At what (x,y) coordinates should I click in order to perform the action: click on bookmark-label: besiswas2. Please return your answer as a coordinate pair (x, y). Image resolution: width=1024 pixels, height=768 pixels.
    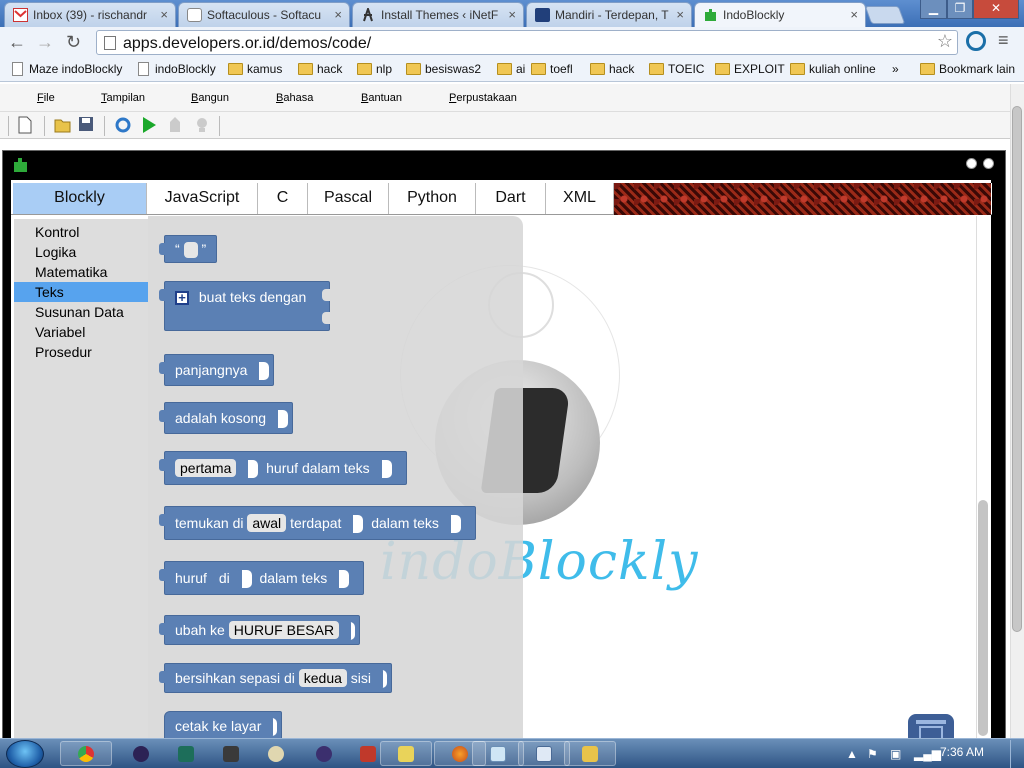
    Looking at the image, I should click on (453, 69).